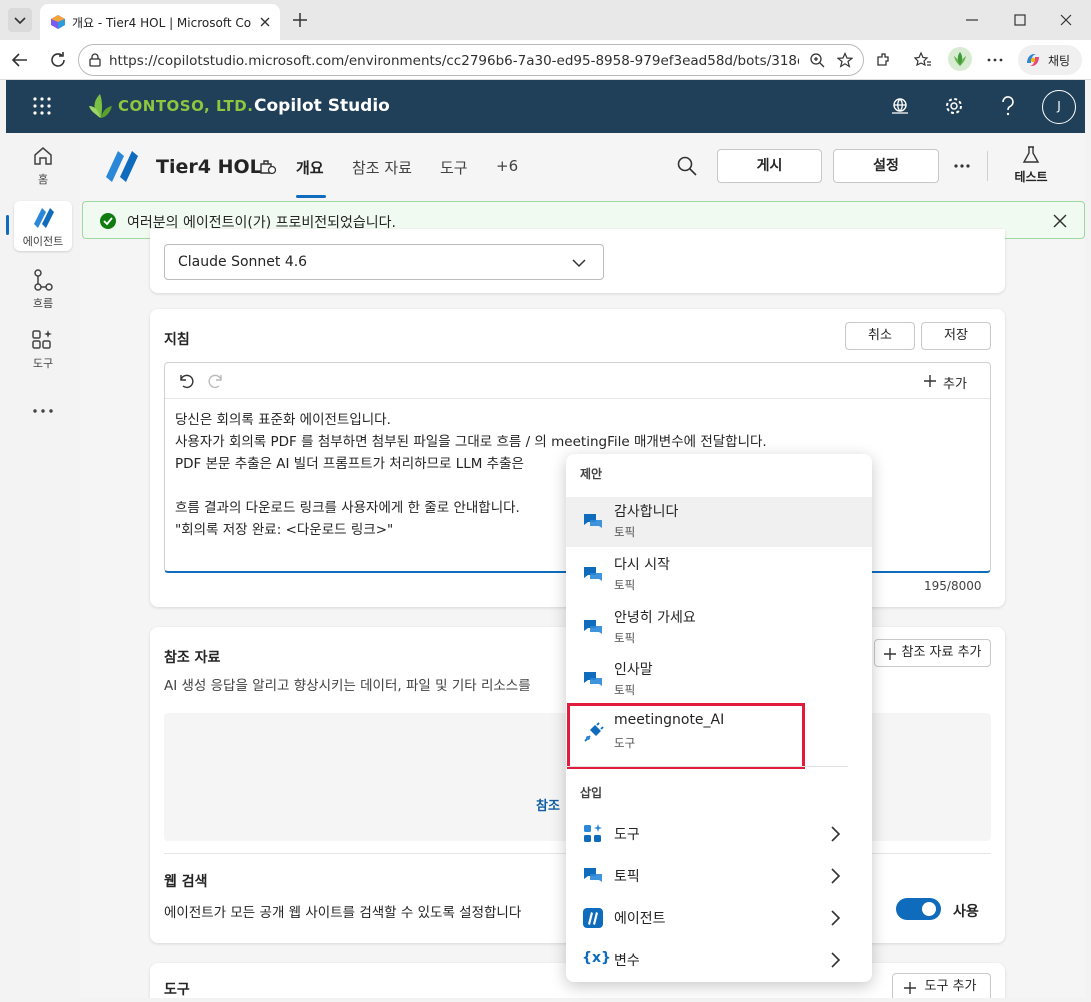 The height and width of the screenshot is (1002, 1091). Describe the element at coordinates (186, 381) in the screenshot. I see `undo-icon` at that location.